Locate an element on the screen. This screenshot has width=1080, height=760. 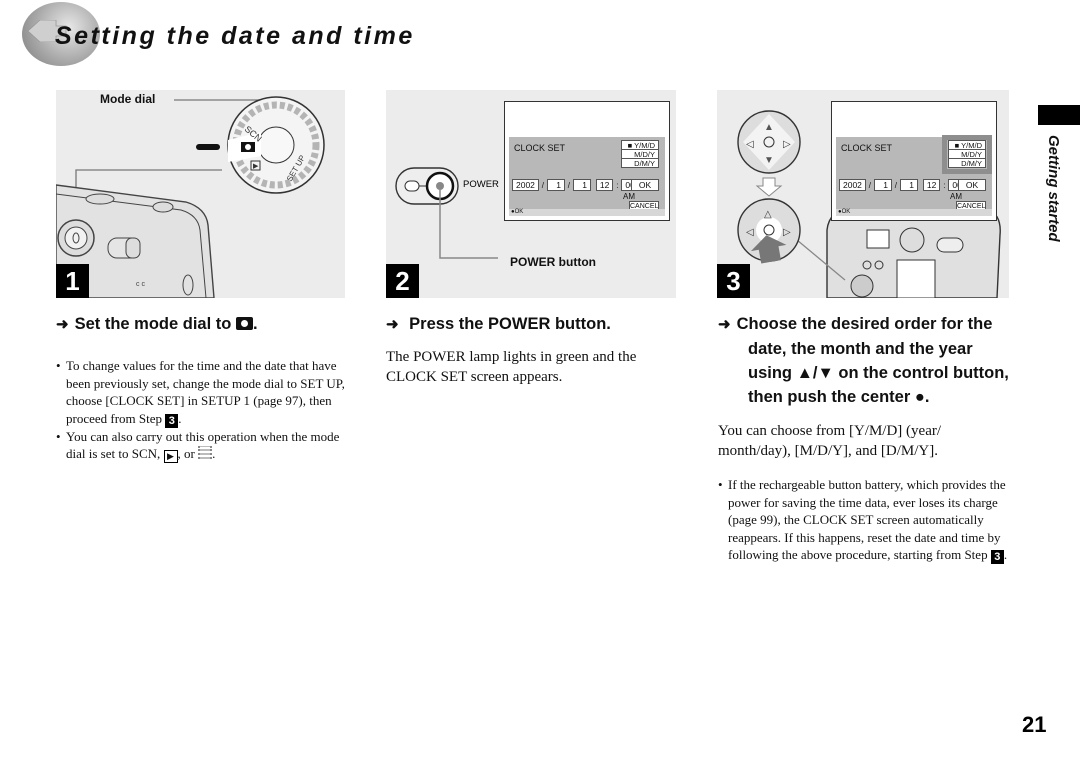
step1-heading: ➜ Set the mode dial to . is located at coordinates (157, 324).